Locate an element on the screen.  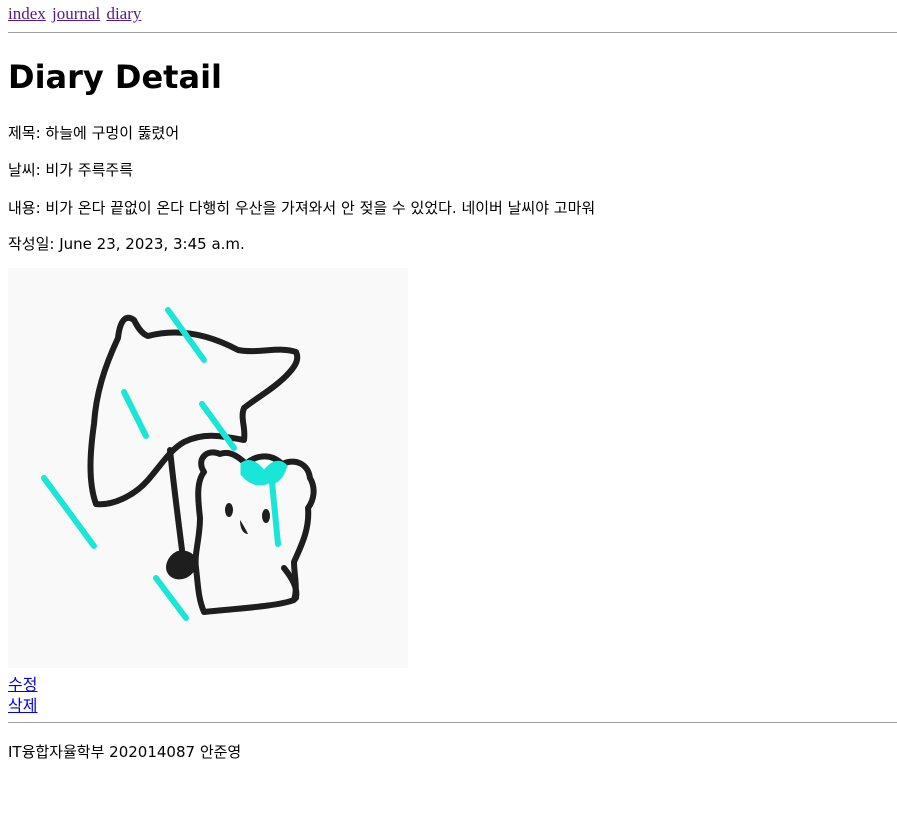
diary-title: 제목: 하늘에 구멍이 뚫렸어 is located at coordinates (94, 133).